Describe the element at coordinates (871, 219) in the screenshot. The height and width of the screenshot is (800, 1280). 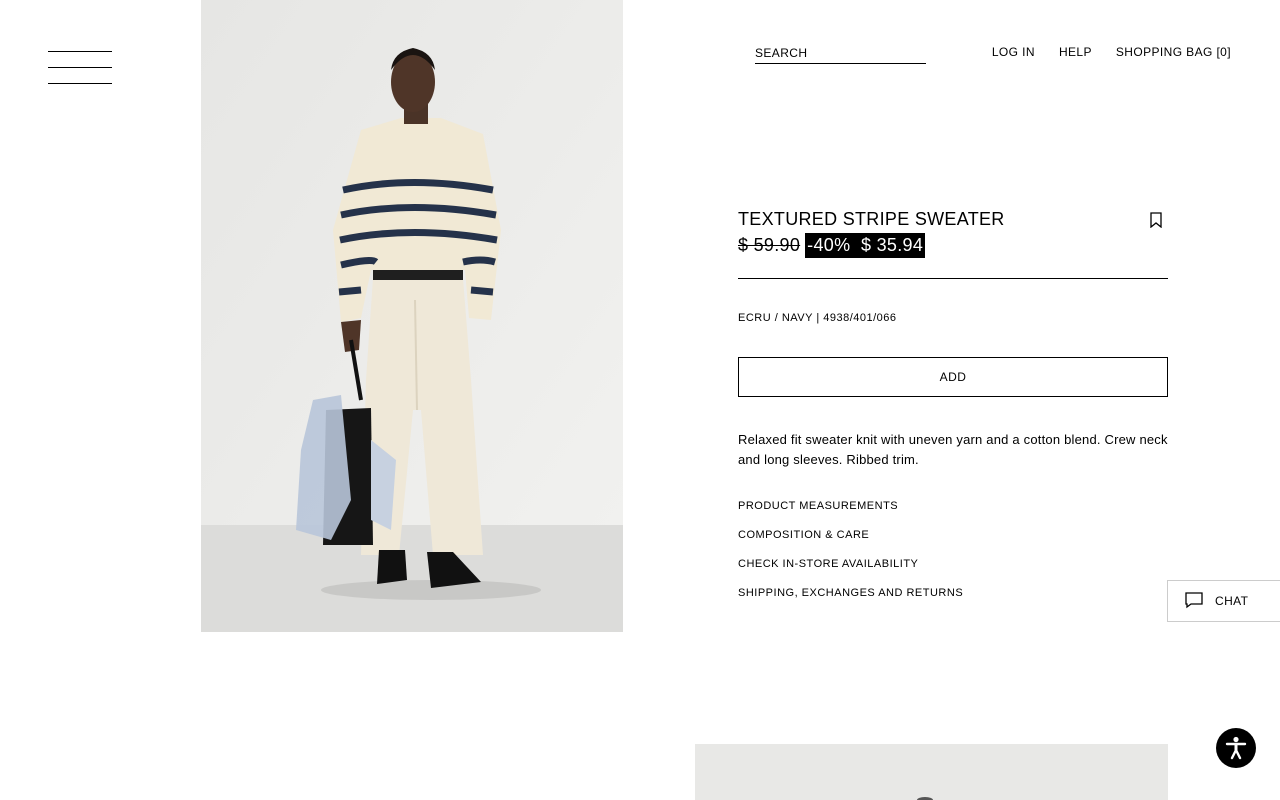
I see `product-title: TEXTURED STRIPE SWEATER` at that location.